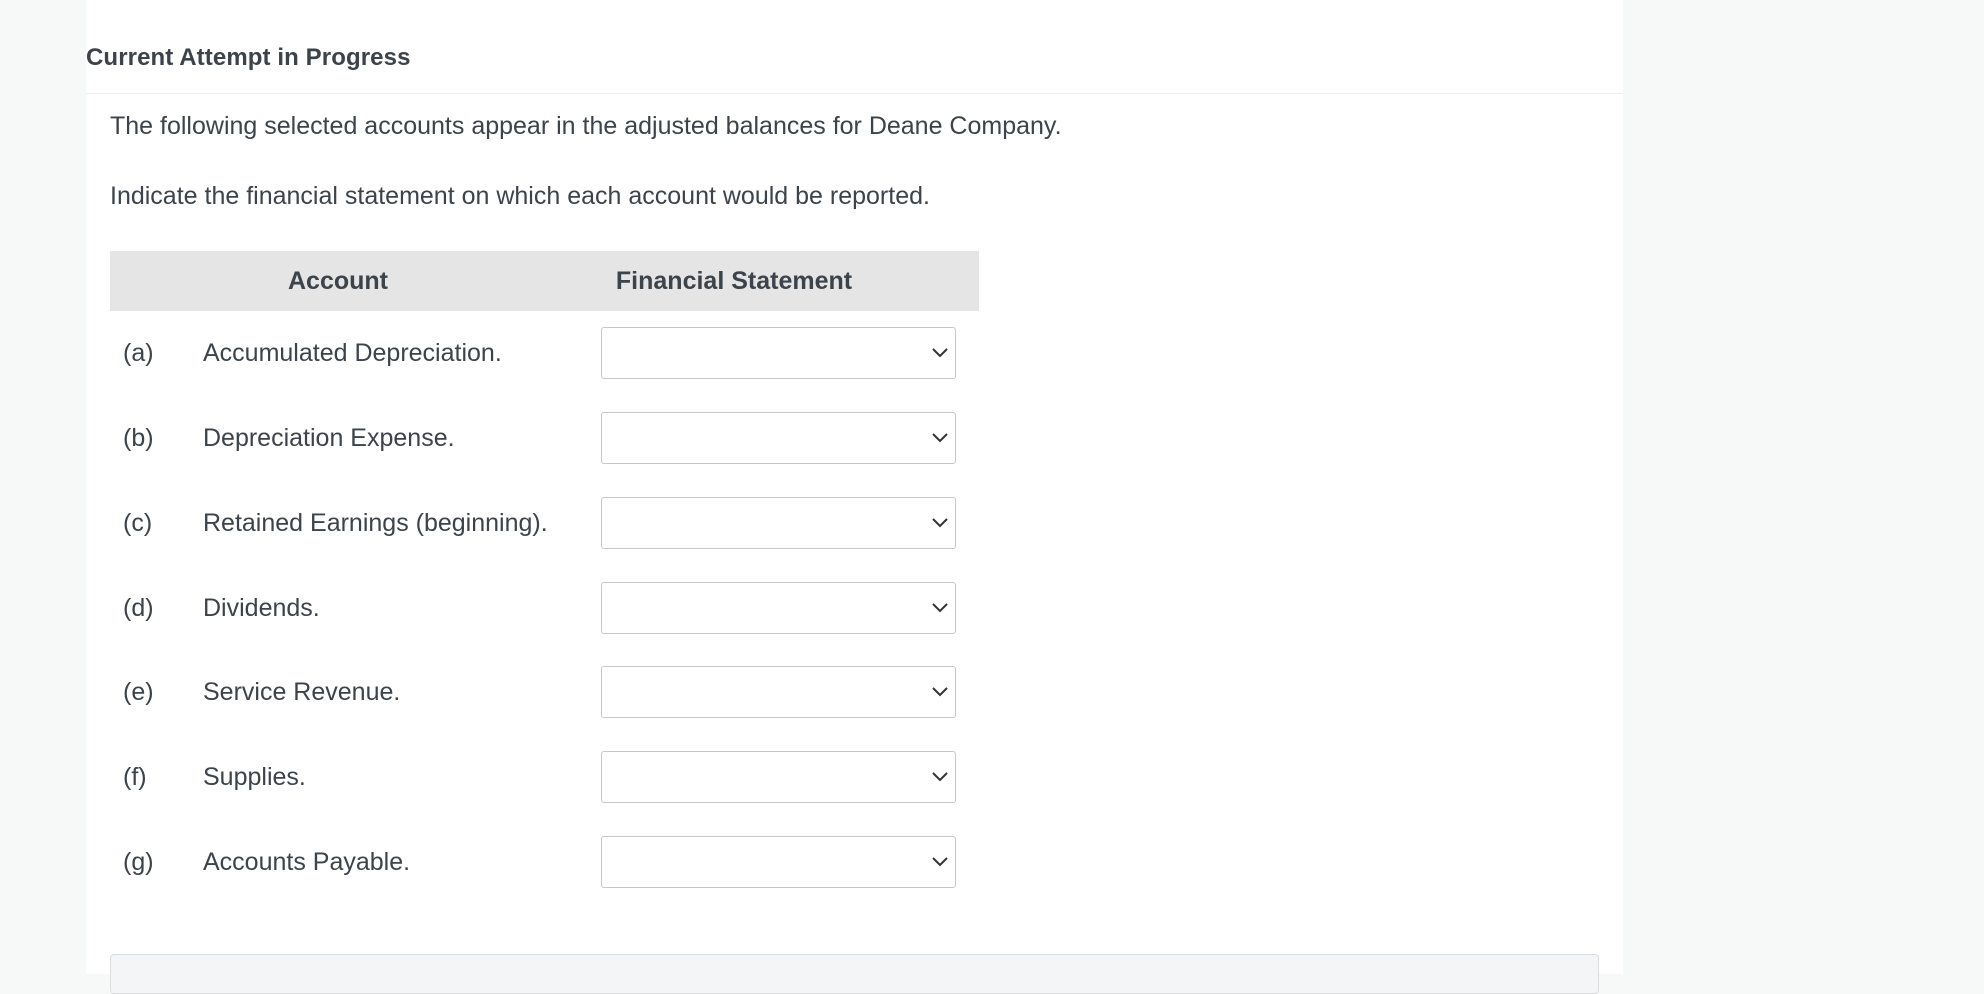 Image resolution: width=1984 pixels, height=994 pixels. What do you see at coordinates (854, 974) in the screenshot?
I see `answer-feedback-box` at bounding box center [854, 974].